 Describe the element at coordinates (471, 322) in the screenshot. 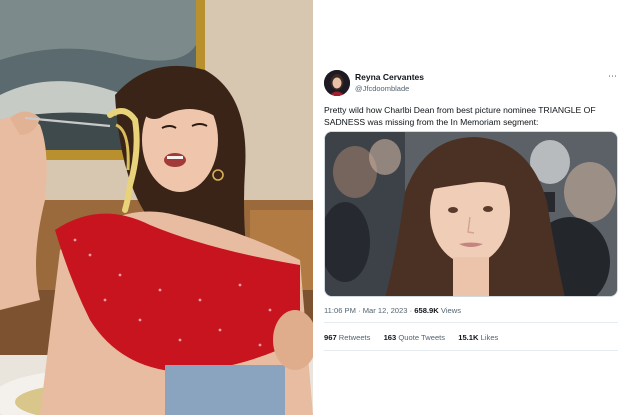

I see `divider-top` at that location.